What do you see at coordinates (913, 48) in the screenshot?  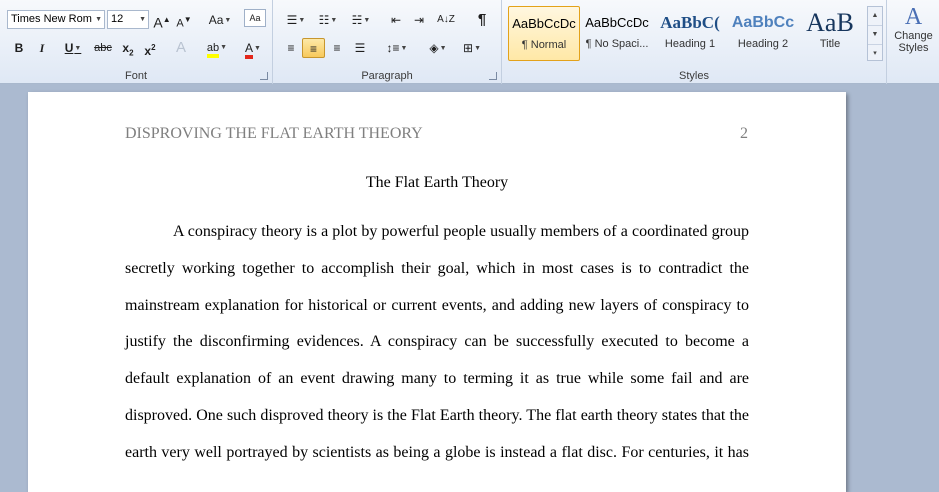 I see `change-styles-line2: Styles` at bounding box center [913, 48].